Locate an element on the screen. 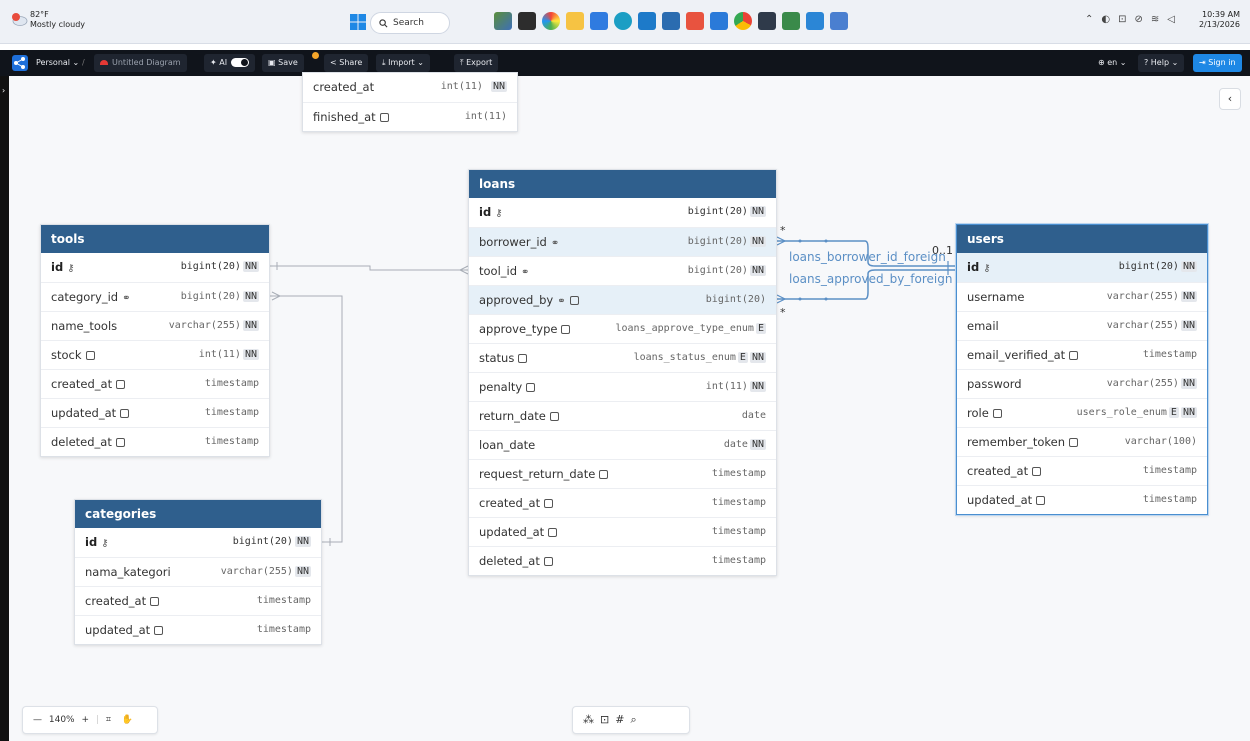  table-row: status loans_status_enum E NN is located at coordinates (622, 357).